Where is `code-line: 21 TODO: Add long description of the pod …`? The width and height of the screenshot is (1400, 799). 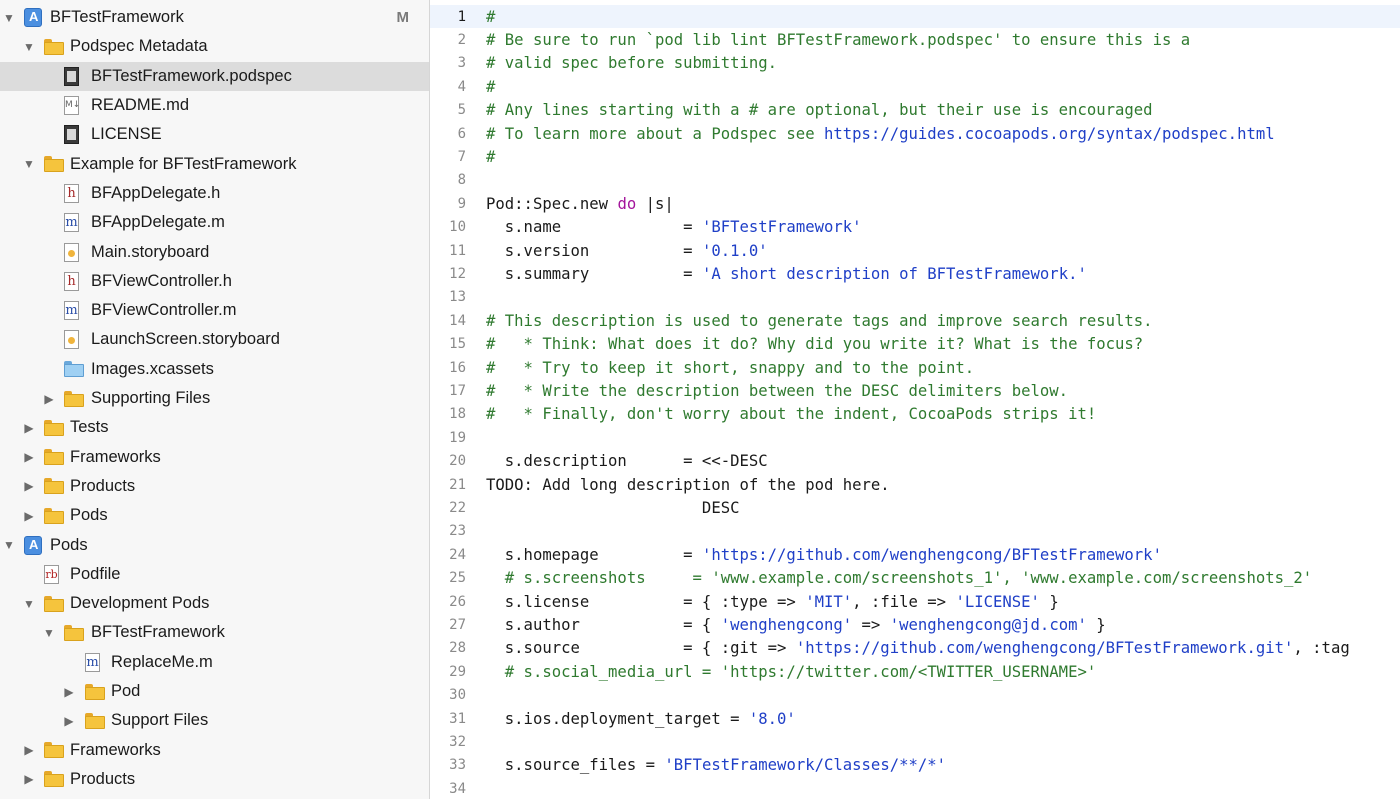
code-line: 21 TODO: Add long description of the pod … is located at coordinates (915, 484).